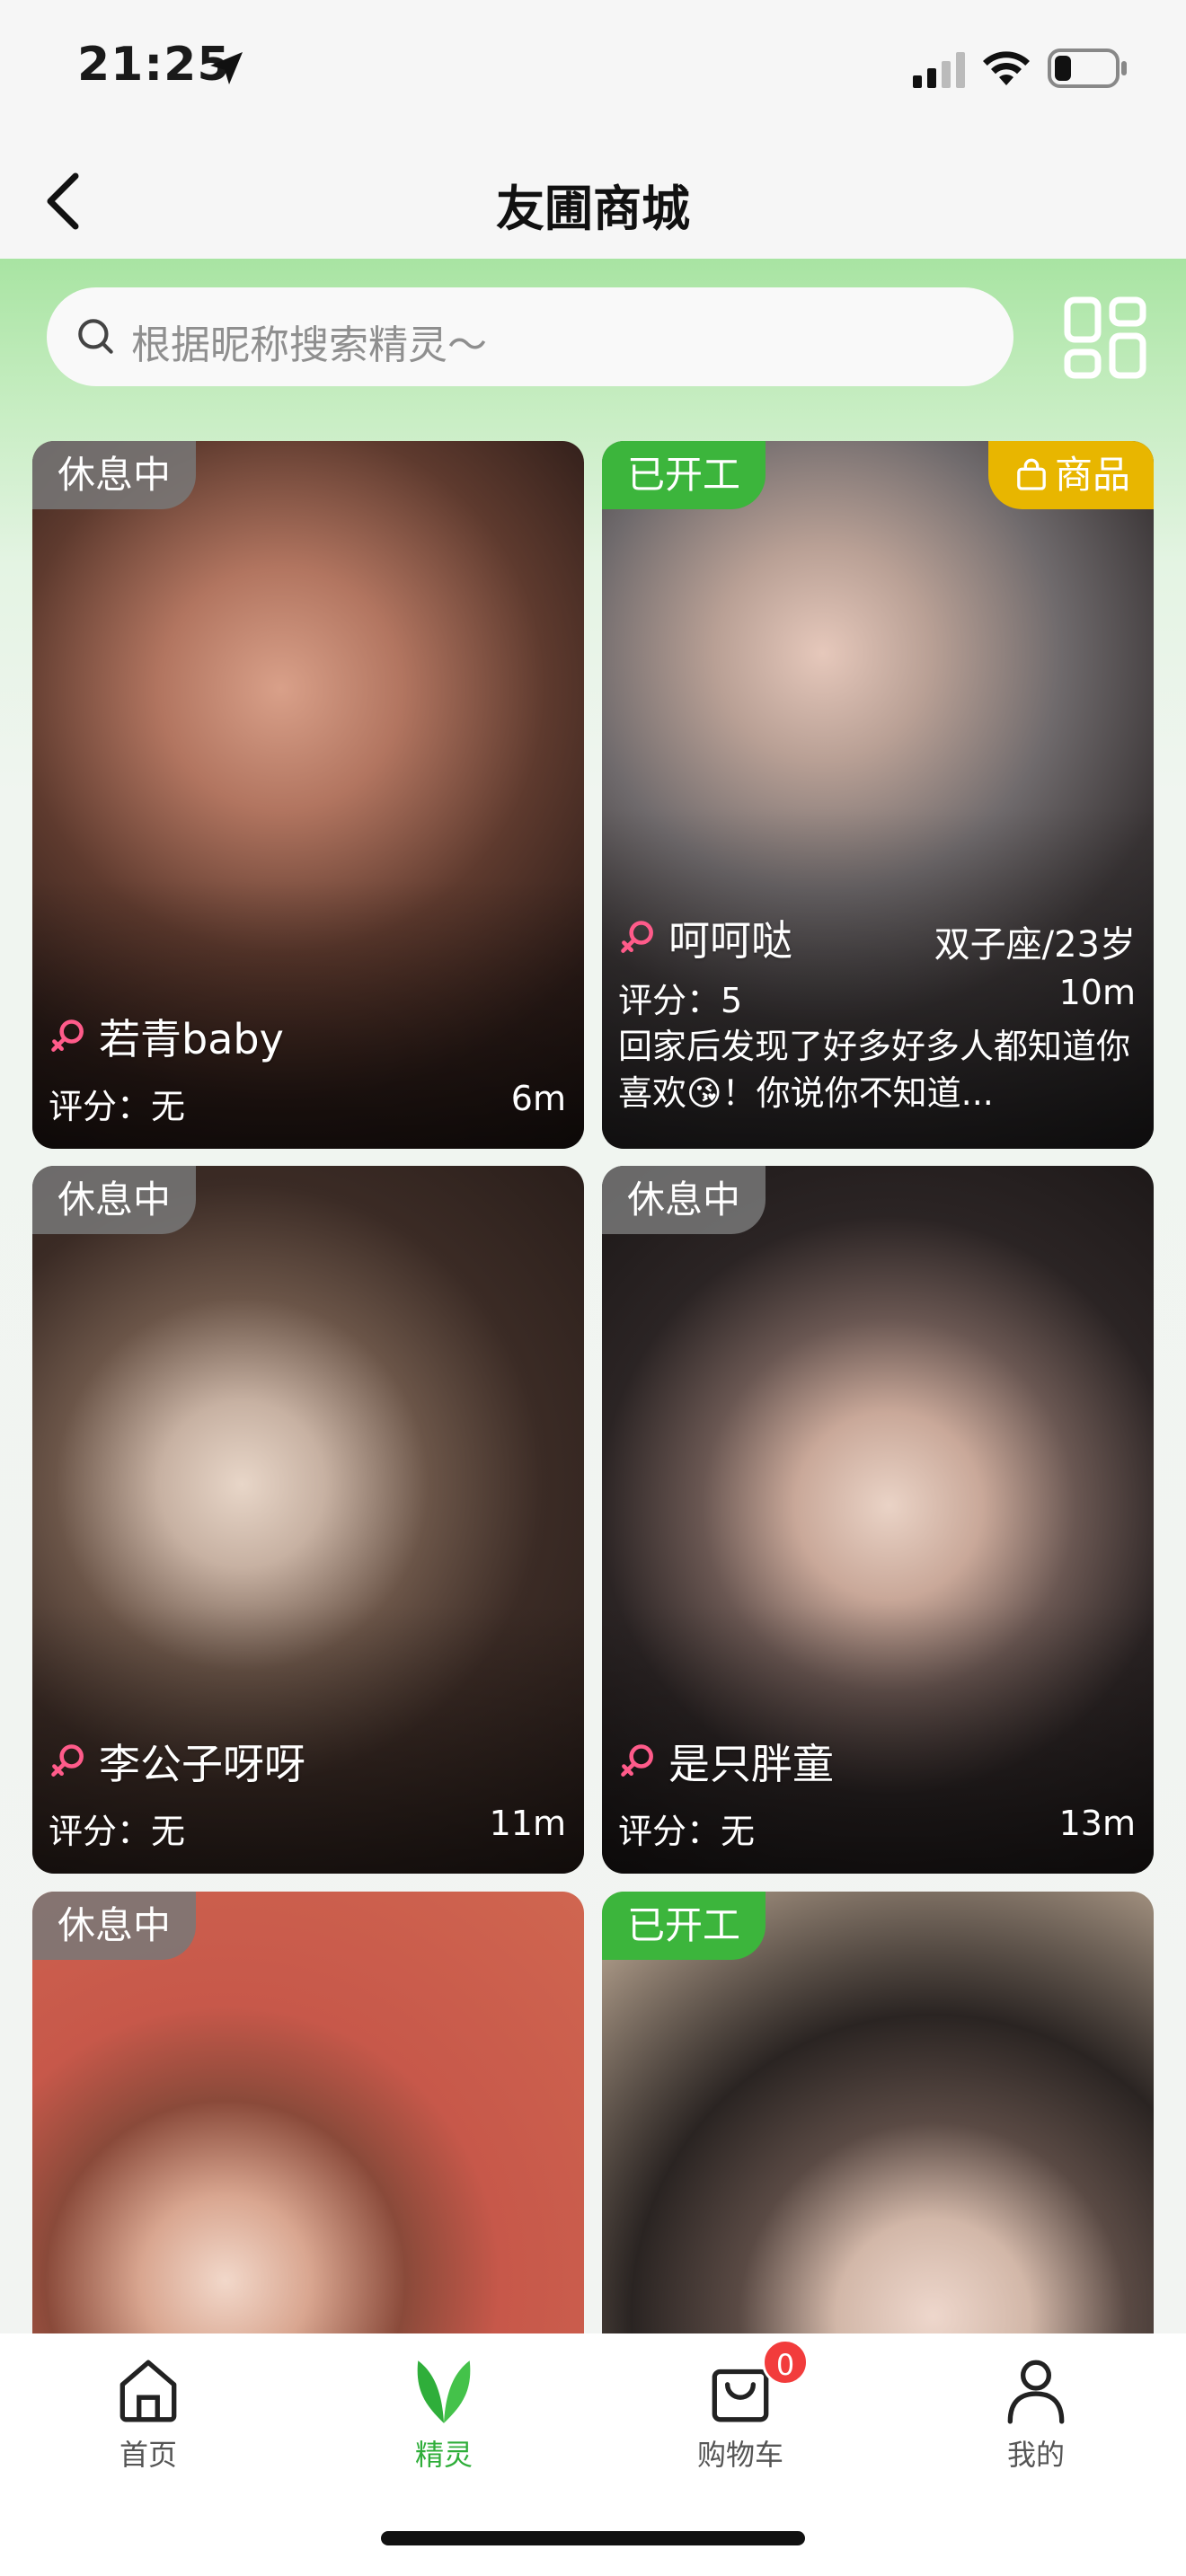  I want to click on name-row: 呵呵哒, so click(705, 937).